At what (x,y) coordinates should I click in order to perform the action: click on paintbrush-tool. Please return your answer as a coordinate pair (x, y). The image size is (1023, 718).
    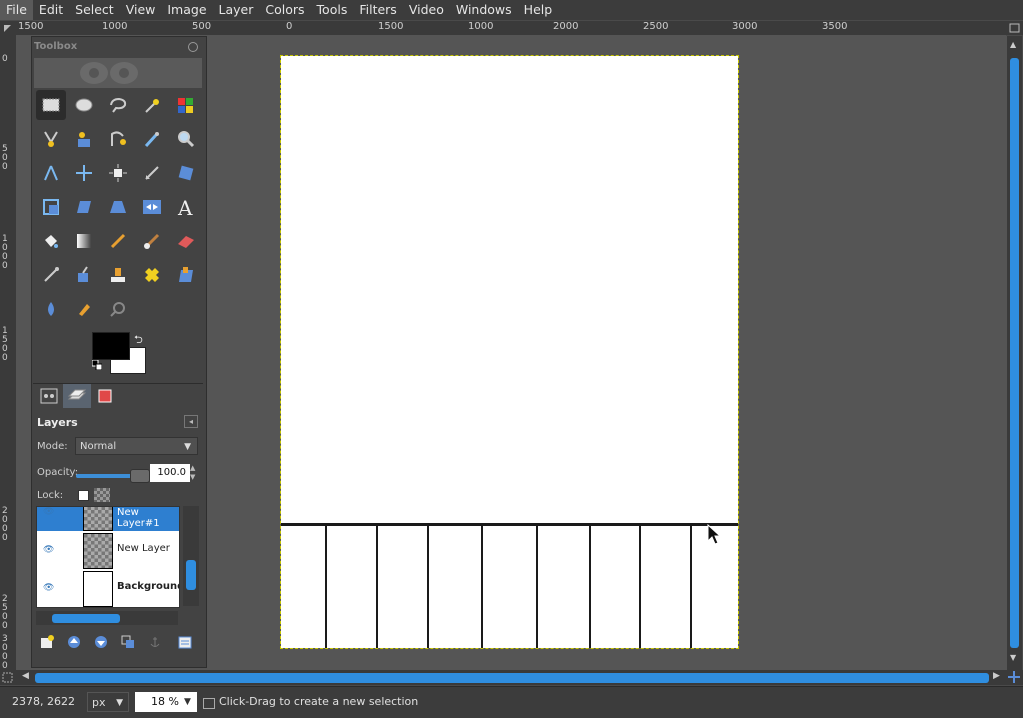
    Looking at the image, I should click on (152, 241).